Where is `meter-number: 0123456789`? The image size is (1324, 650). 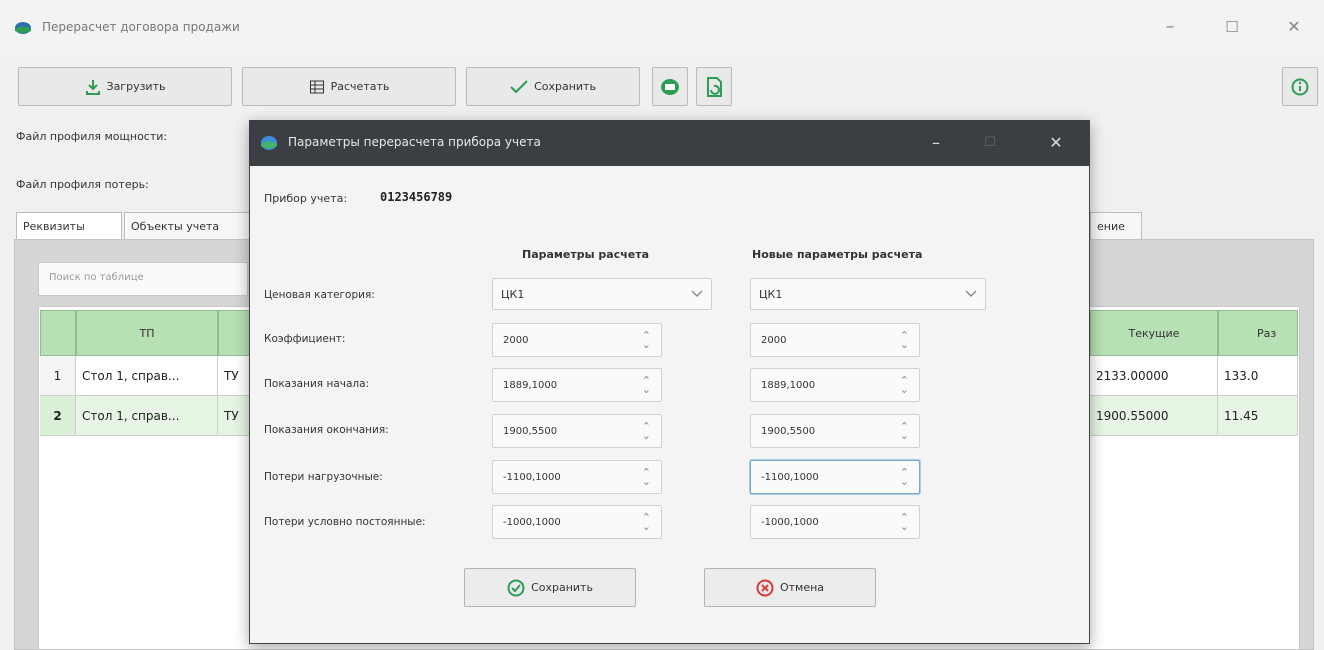 meter-number: 0123456789 is located at coordinates (416, 197).